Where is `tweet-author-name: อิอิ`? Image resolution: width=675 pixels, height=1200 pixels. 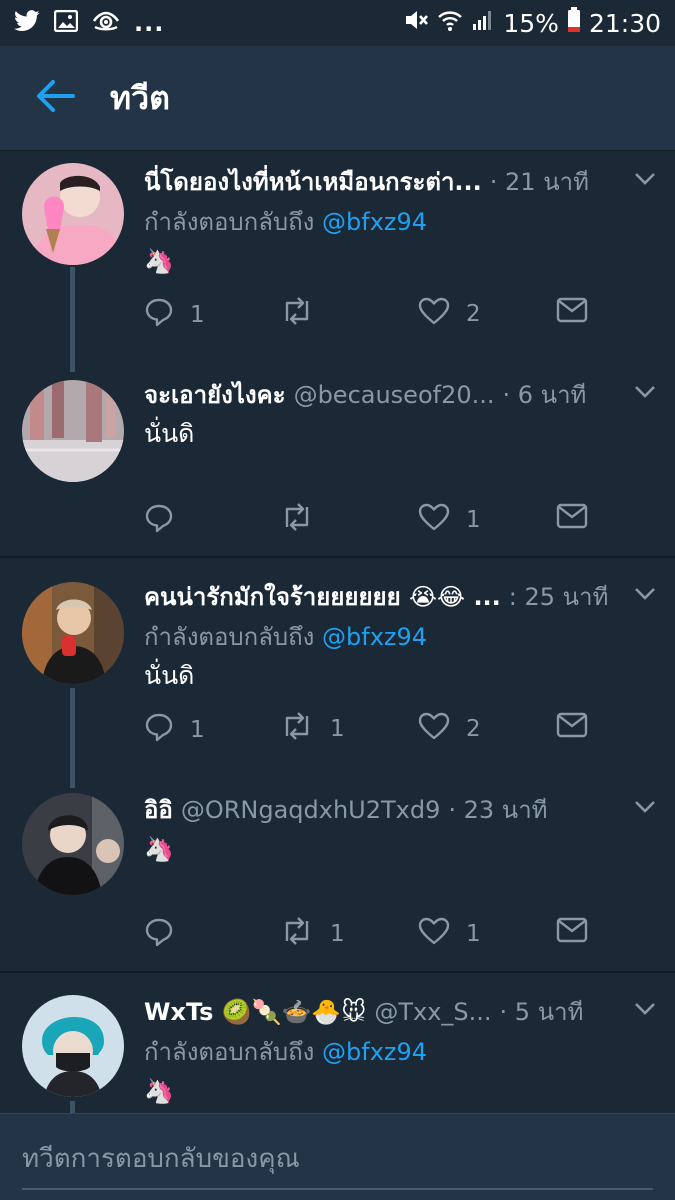
tweet-author-name: อิอิ is located at coordinates (158, 810).